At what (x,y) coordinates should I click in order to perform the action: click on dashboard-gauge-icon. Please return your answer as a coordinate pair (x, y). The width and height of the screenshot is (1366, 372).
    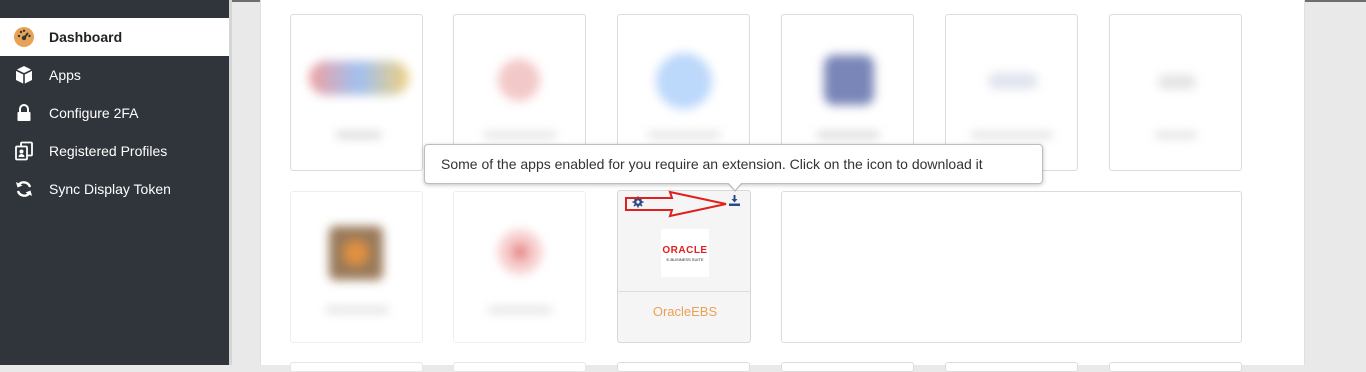
    Looking at the image, I should click on (24, 37).